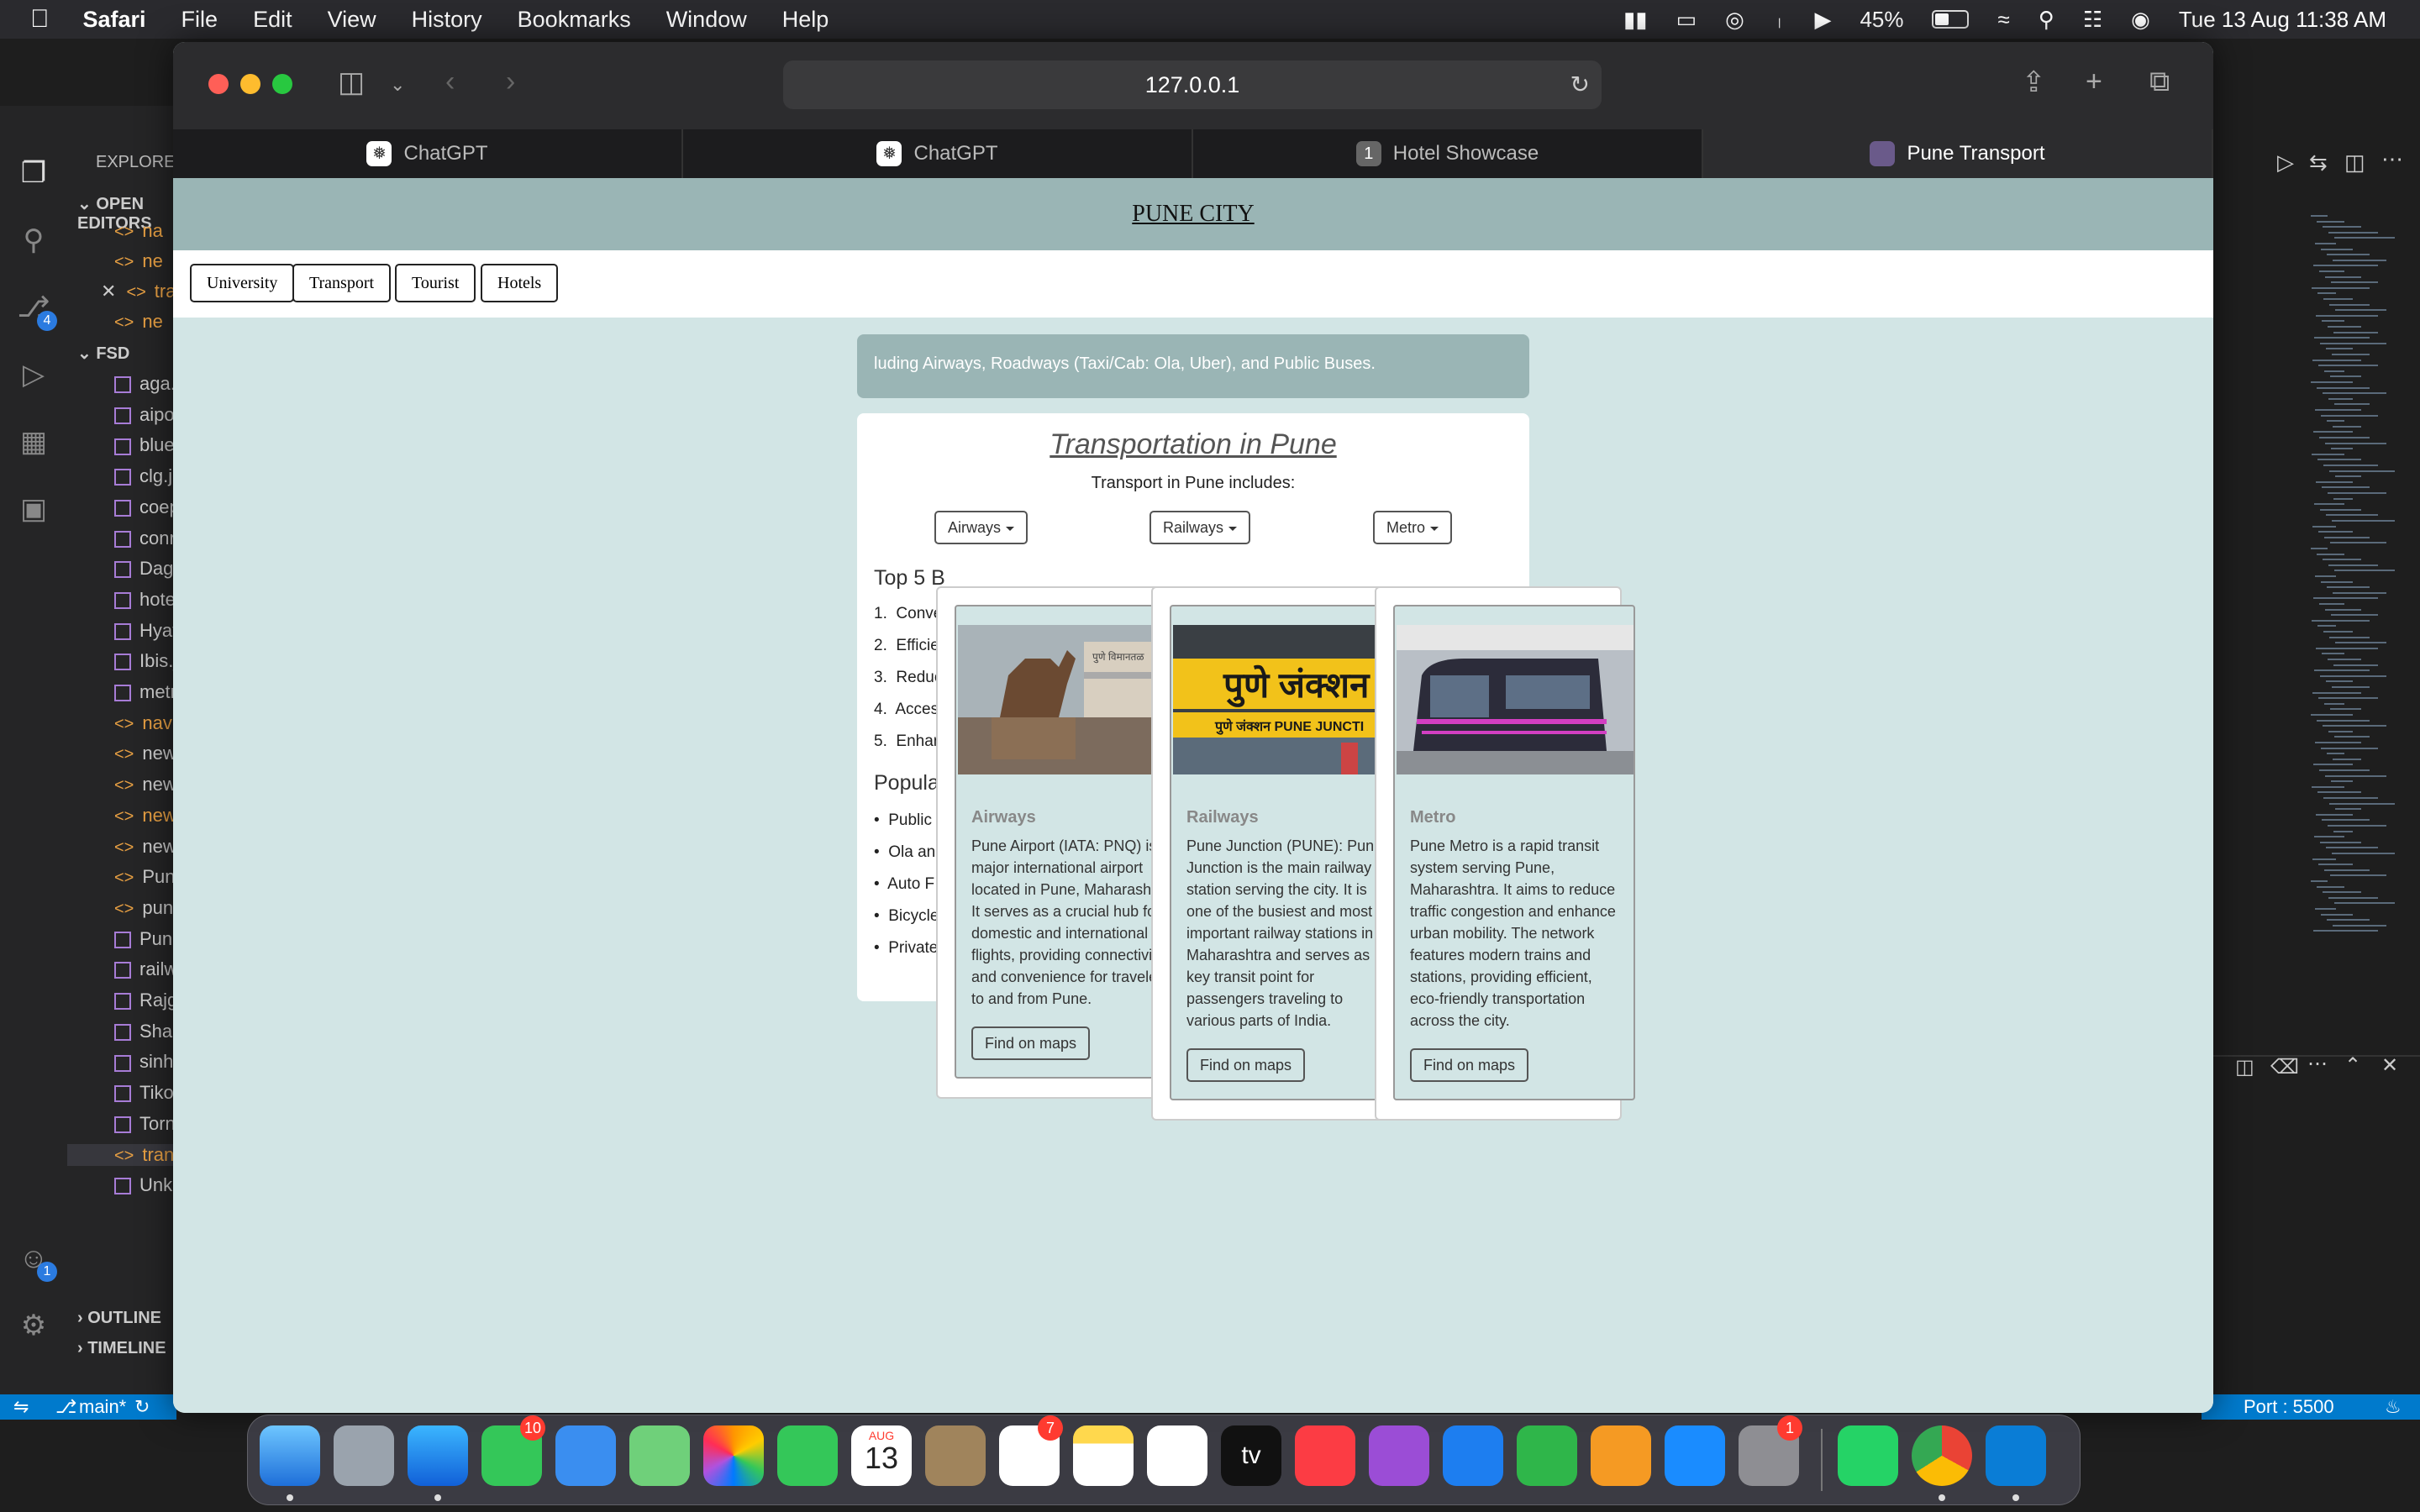  I want to click on account-icon: ☺ 1, so click(36, 1261).